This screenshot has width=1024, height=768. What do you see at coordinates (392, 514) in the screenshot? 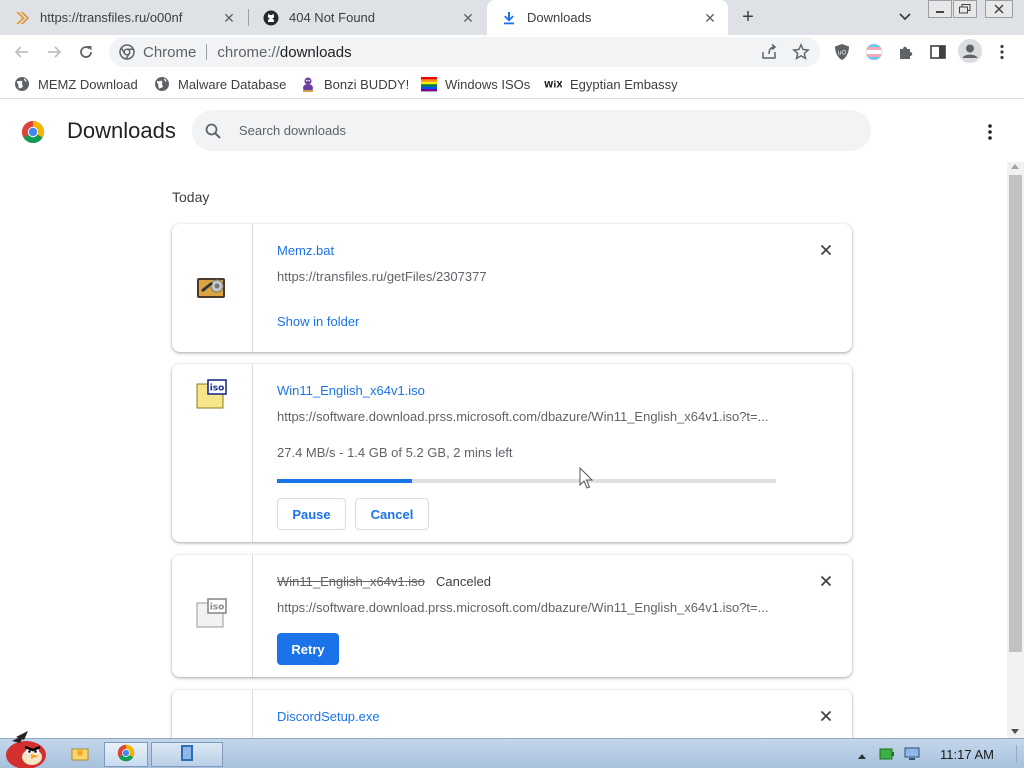
I see `cancel-button: Cancel` at bounding box center [392, 514].